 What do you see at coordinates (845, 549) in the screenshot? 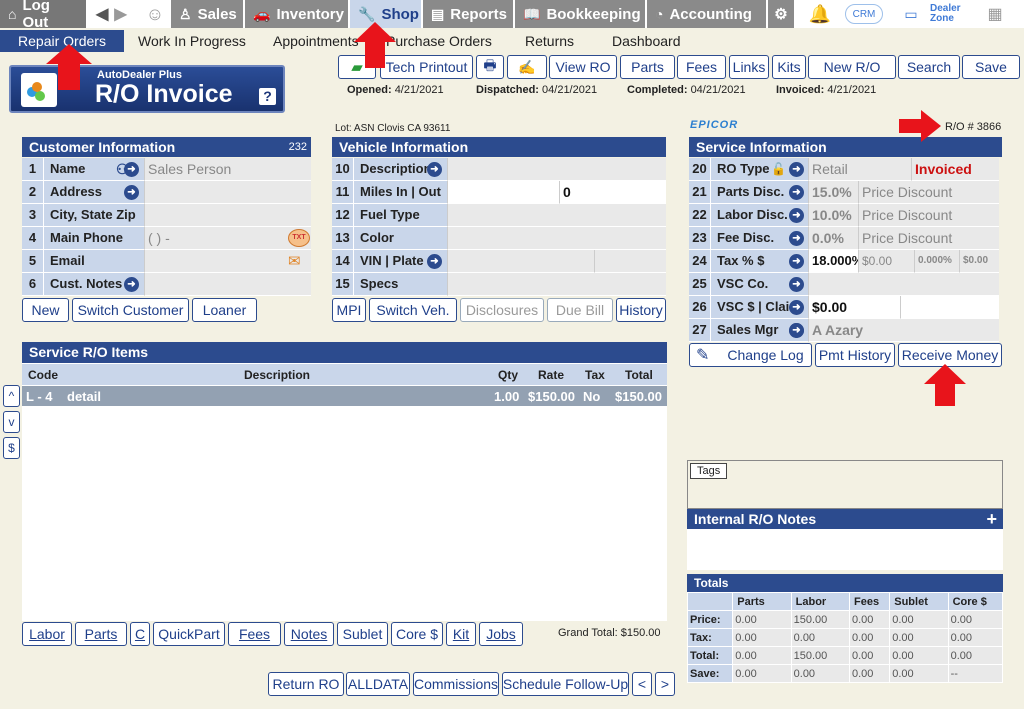
I see `internal-notes-area` at bounding box center [845, 549].